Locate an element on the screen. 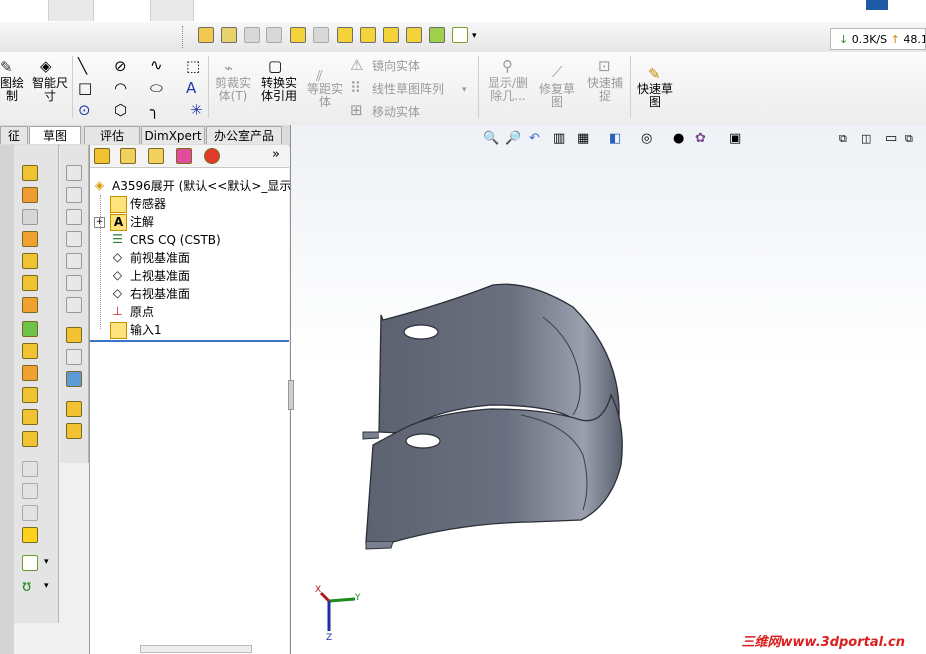  block-icon is located at coordinates (345, 35).